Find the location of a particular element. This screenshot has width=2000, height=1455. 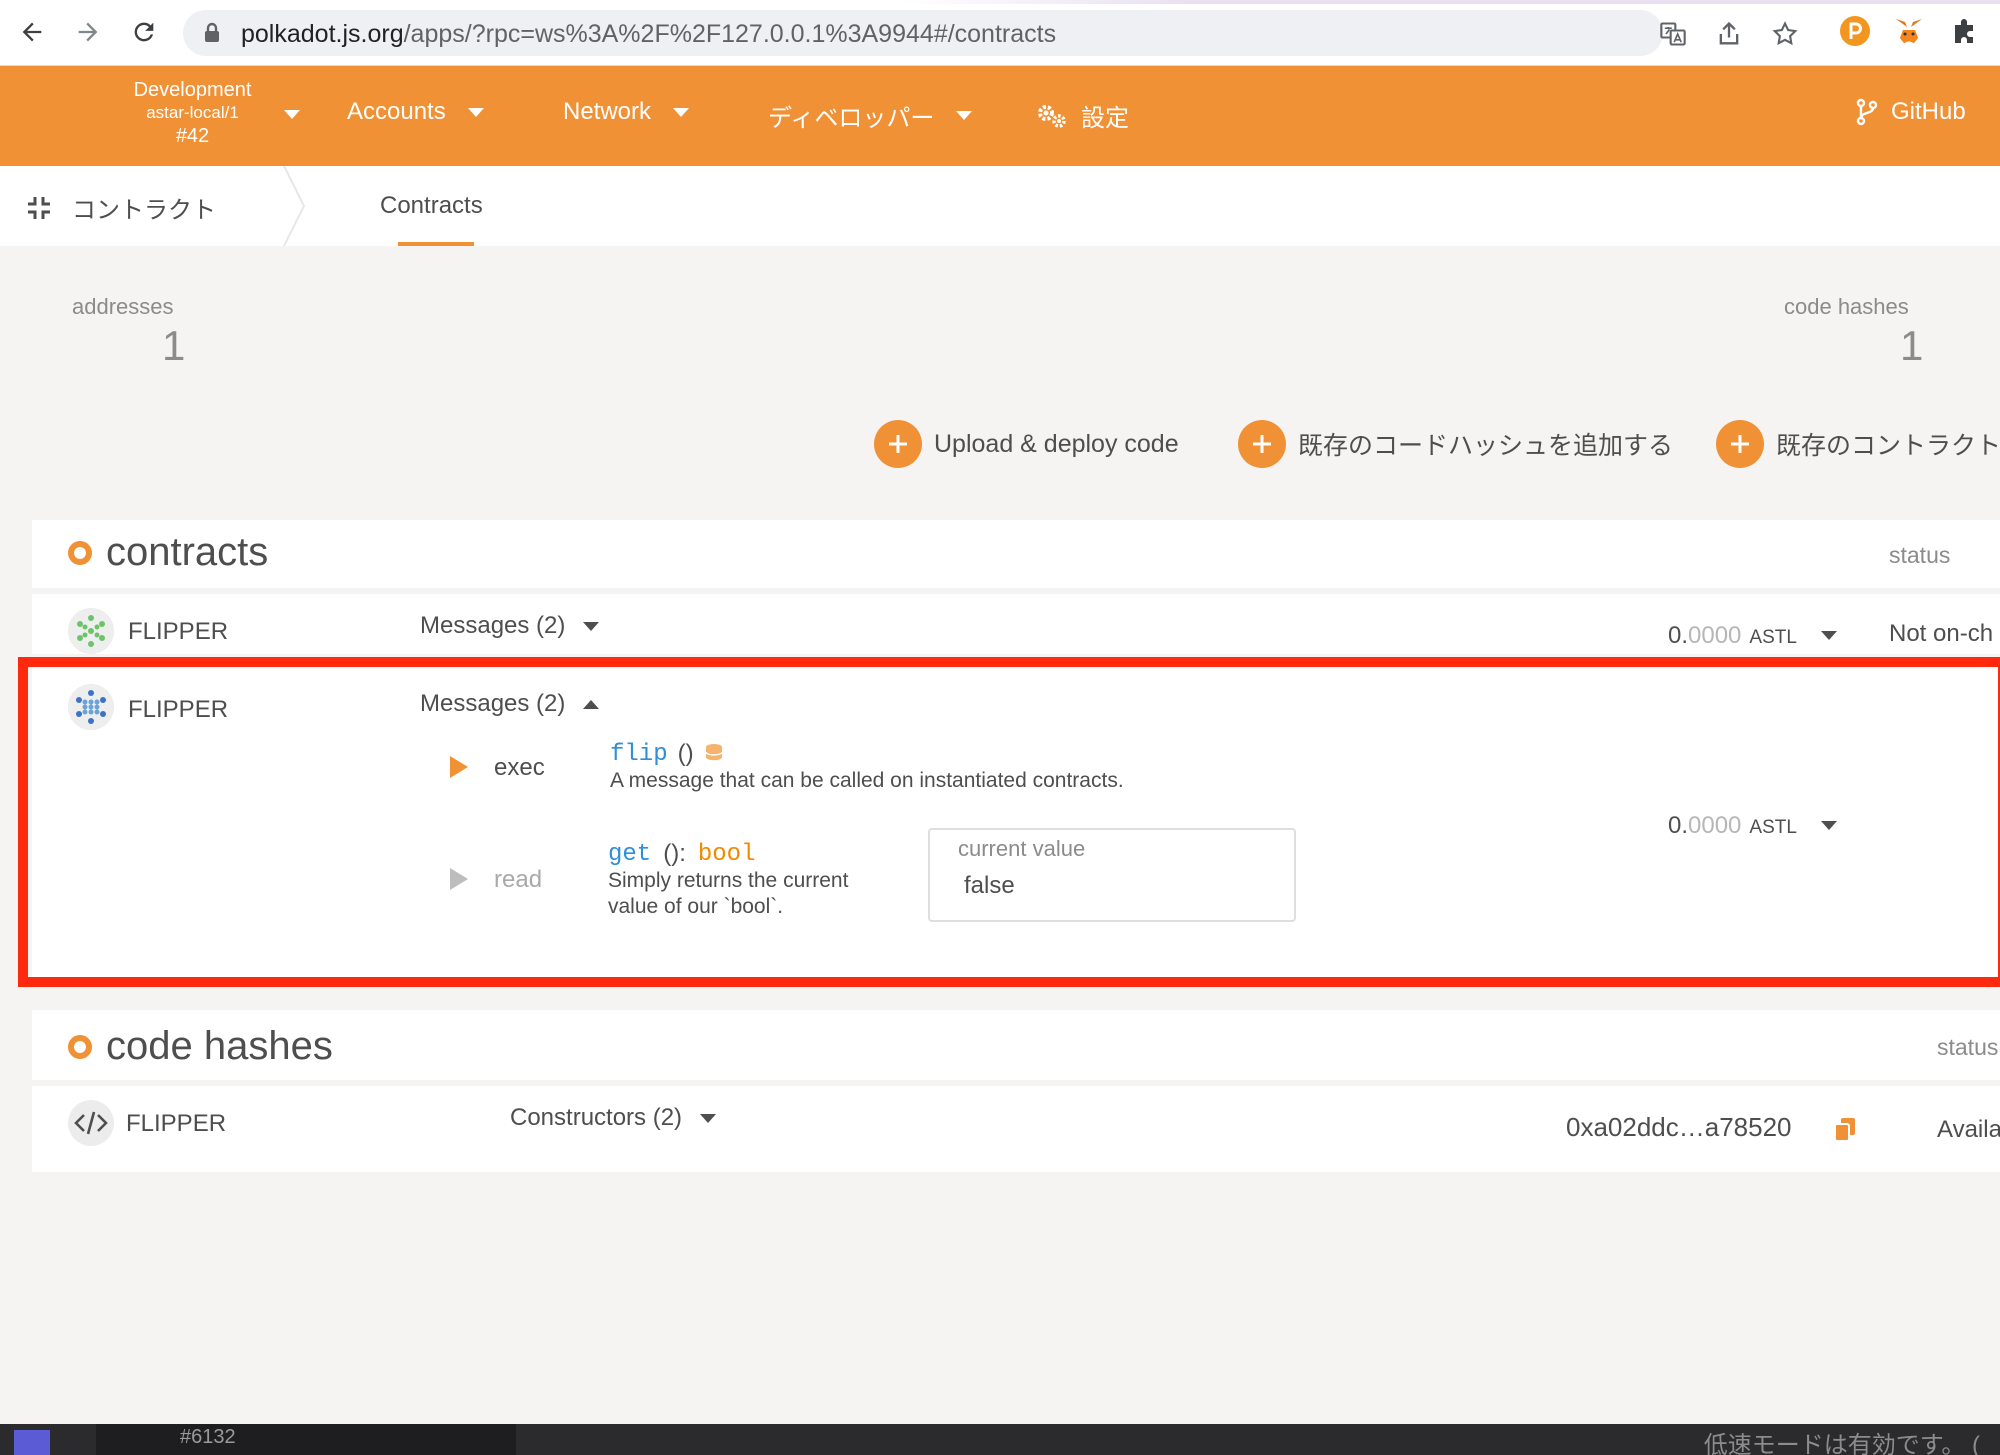

reload-icon is located at coordinates (144, 32).